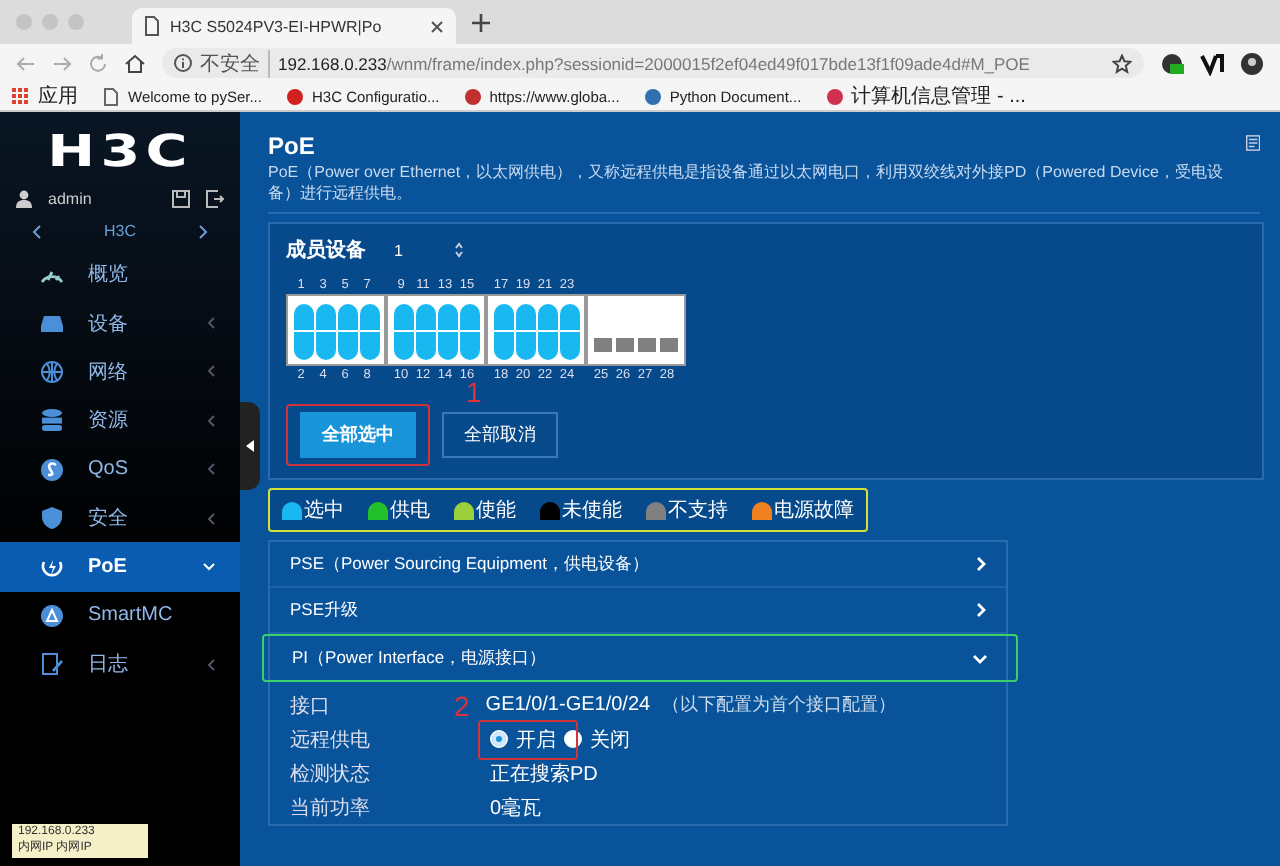 Image resolution: width=1280 pixels, height=866 pixels. I want to click on window-close-button, so click(24, 22).